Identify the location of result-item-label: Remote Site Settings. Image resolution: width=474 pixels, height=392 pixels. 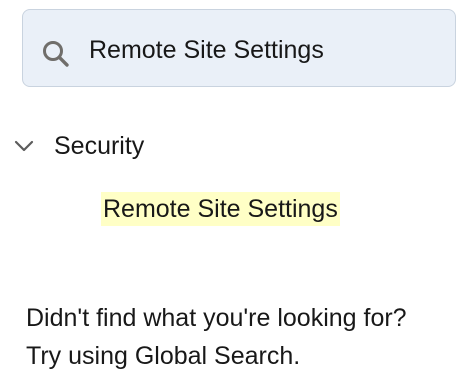
(220, 209).